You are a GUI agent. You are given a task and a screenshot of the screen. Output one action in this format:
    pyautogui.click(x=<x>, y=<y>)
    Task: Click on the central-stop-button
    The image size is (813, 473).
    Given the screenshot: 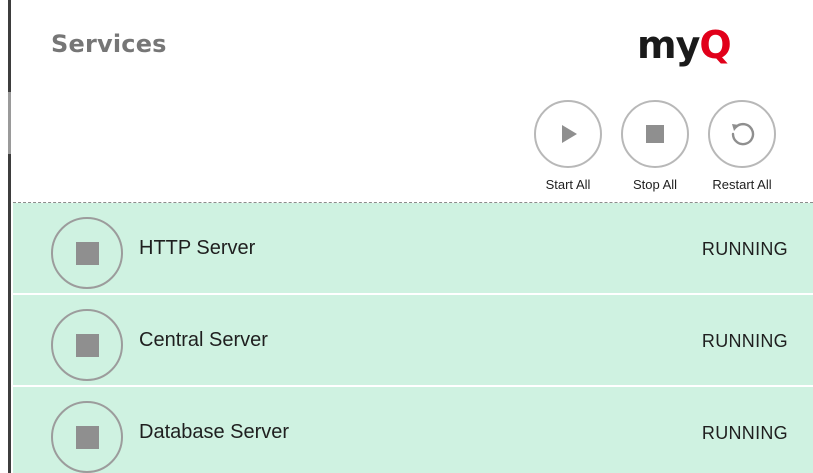 What is the action you would take?
    pyautogui.click(x=87, y=345)
    